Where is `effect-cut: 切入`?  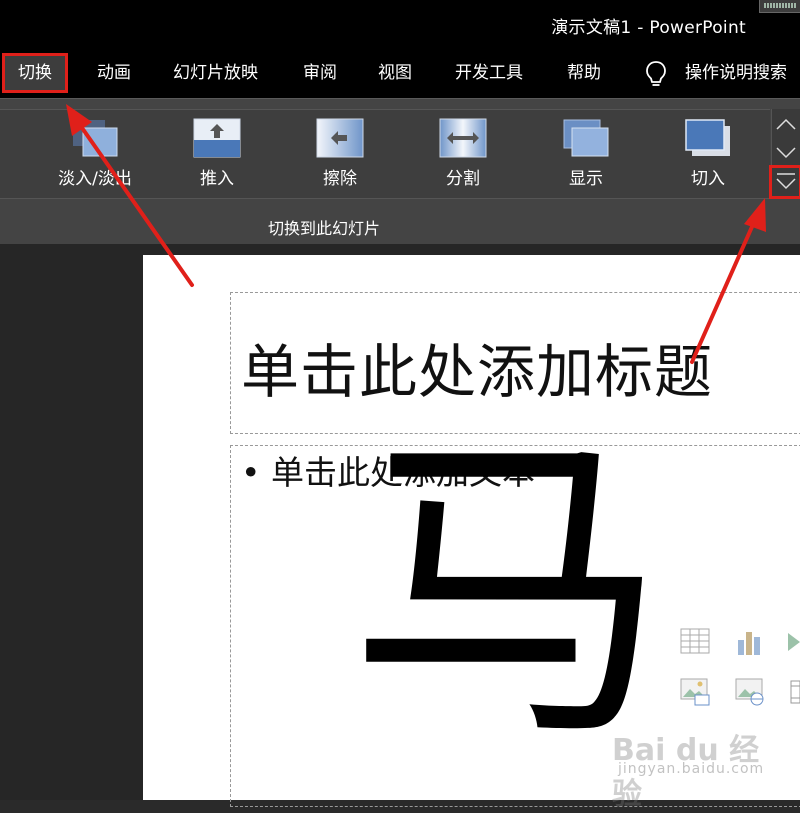
effect-cut: 切入 is located at coordinates (708, 158).